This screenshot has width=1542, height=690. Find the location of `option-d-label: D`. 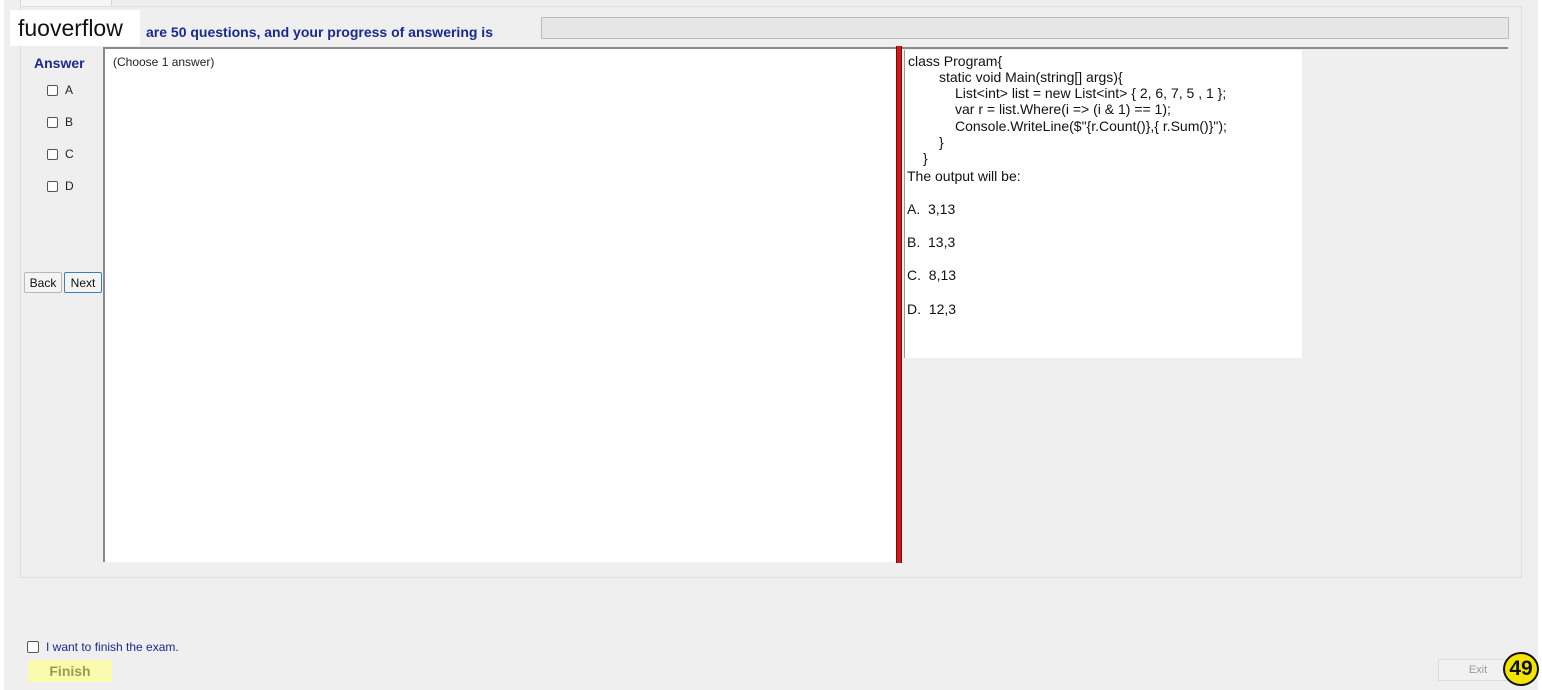

option-d-label: D is located at coordinates (69, 186).